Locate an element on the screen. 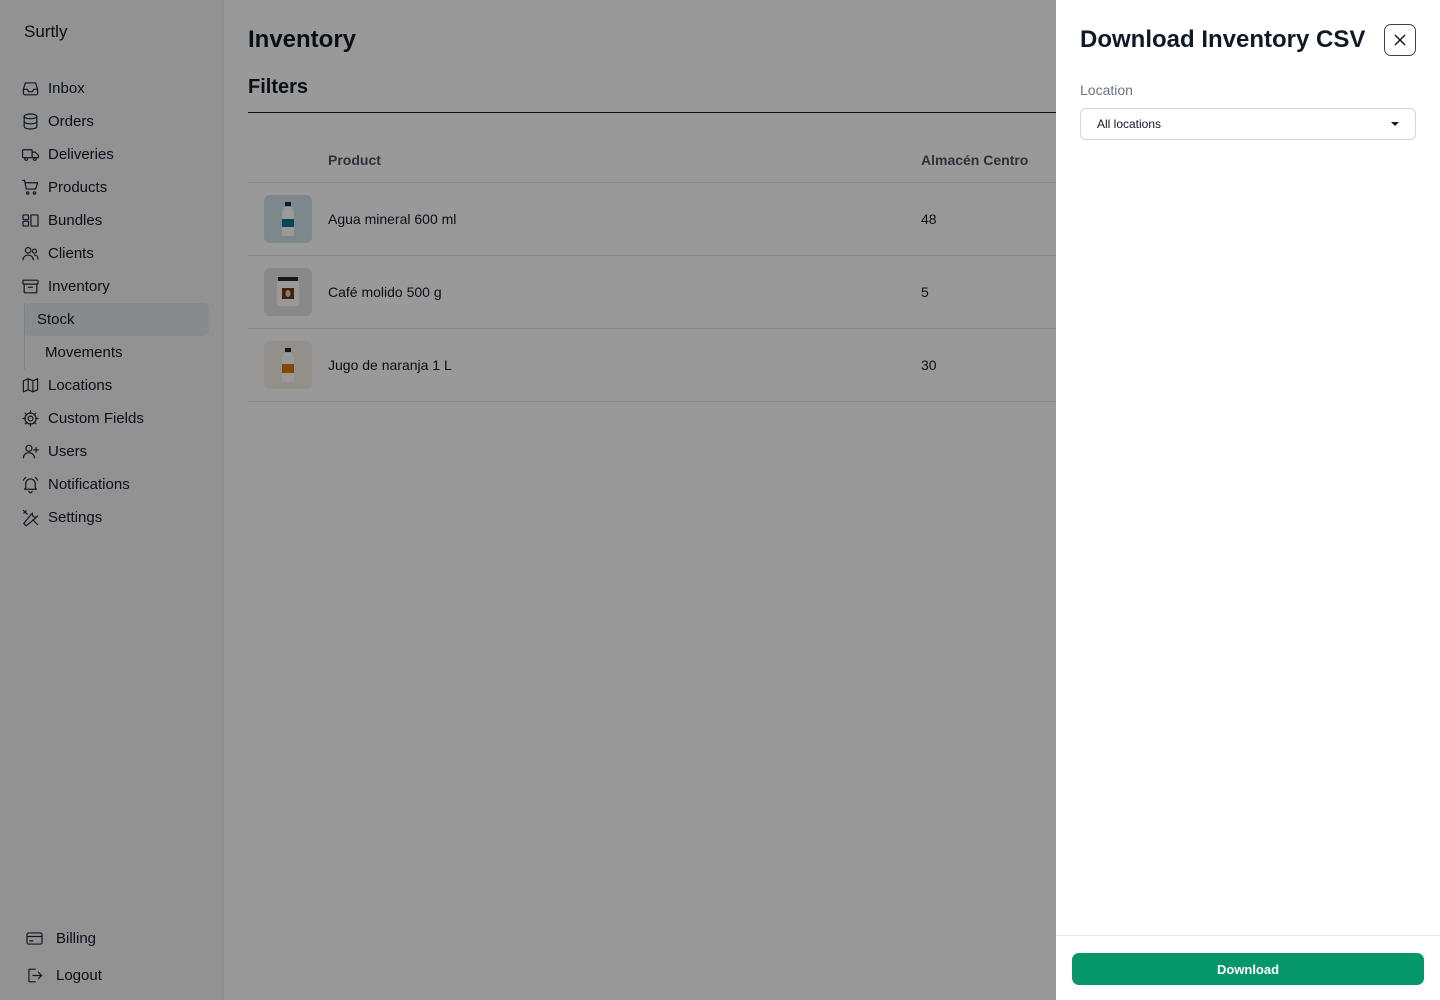 This screenshot has height=1000, width=1440. download-button: Download is located at coordinates (1248, 969).